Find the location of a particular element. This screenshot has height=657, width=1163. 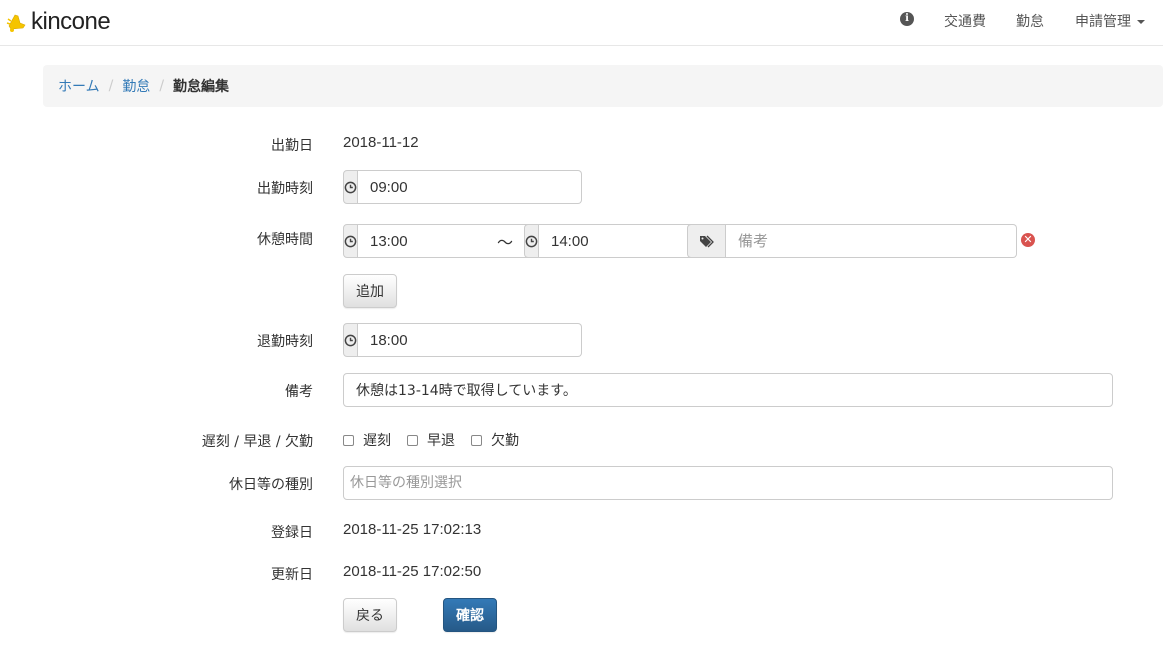

updated-value: 2018-11-25 17:02:50 is located at coordinates (412, 571).